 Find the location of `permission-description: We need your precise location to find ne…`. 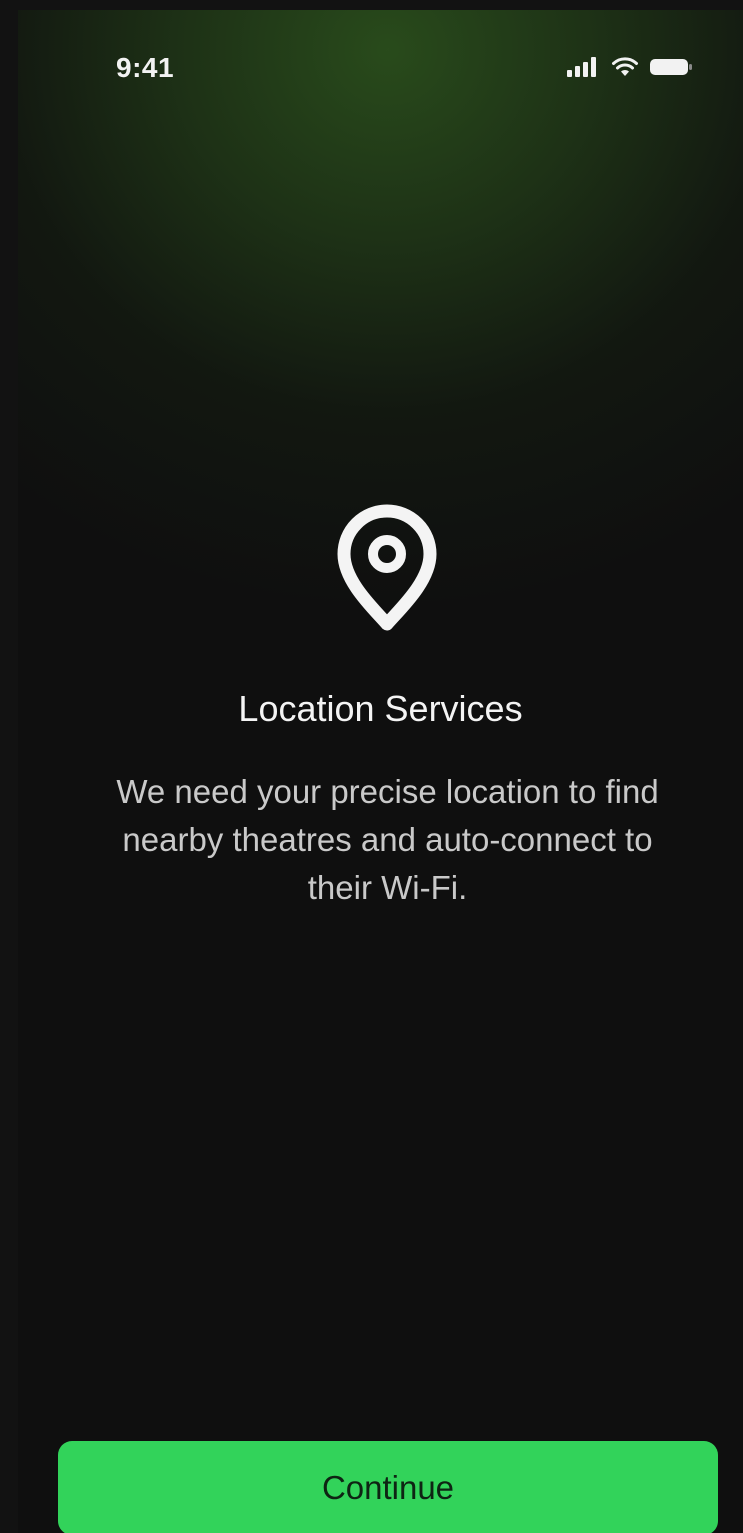

permission-description: We need your precise location to find ne… is located at coordinates (387, 839).